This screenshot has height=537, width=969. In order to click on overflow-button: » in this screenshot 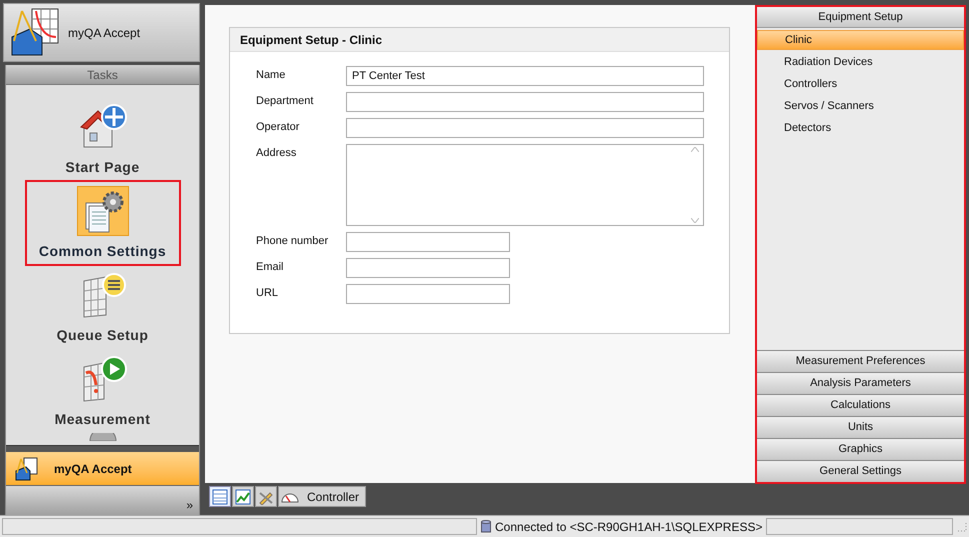, I will do `click(189, 505)`.